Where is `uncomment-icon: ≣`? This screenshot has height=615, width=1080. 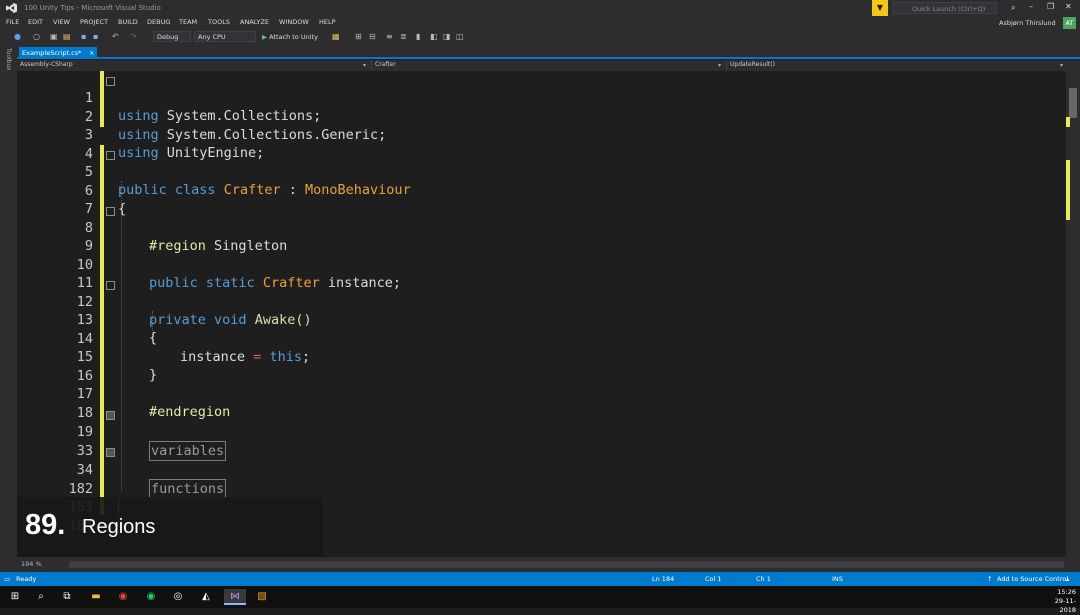
uncomment-icon: ≣ is located at coordinates (403, 36).